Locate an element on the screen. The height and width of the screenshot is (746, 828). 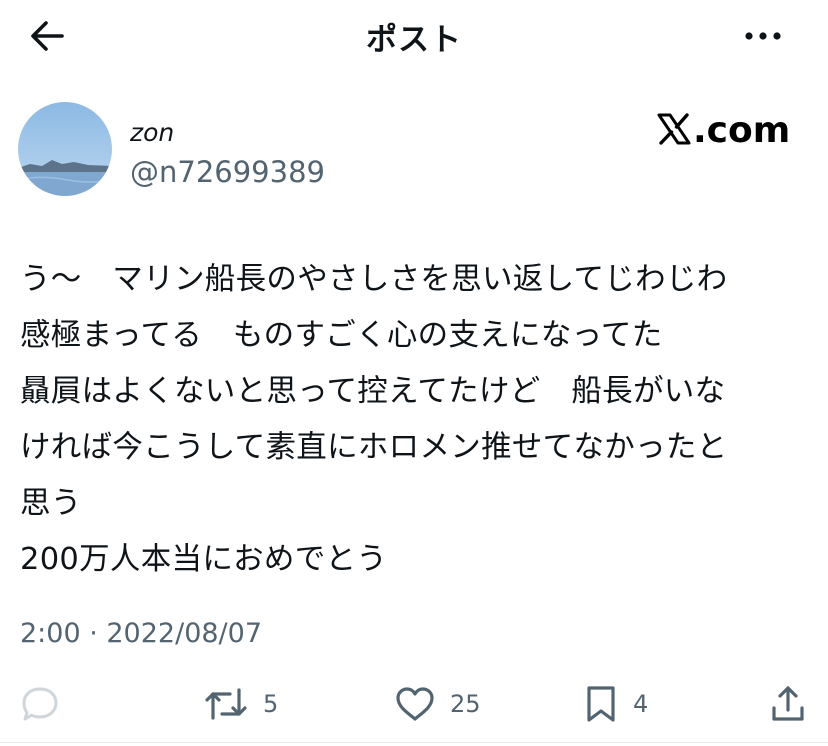
brand-text: .com is located at coordinates (742, 130).